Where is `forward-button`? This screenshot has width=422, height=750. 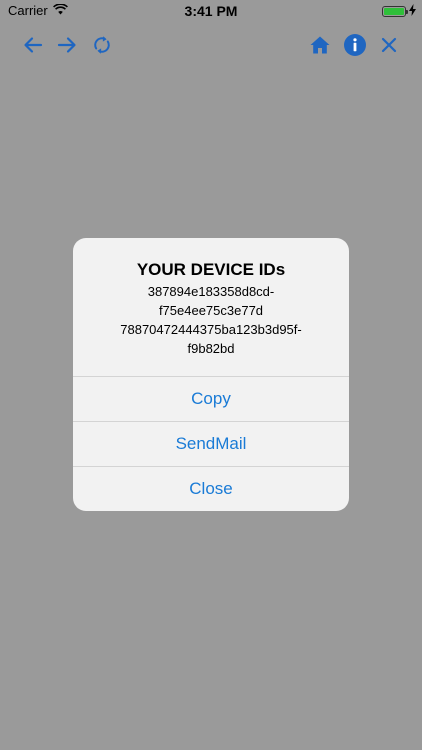
forward-button is located at coordinates (67, 45).